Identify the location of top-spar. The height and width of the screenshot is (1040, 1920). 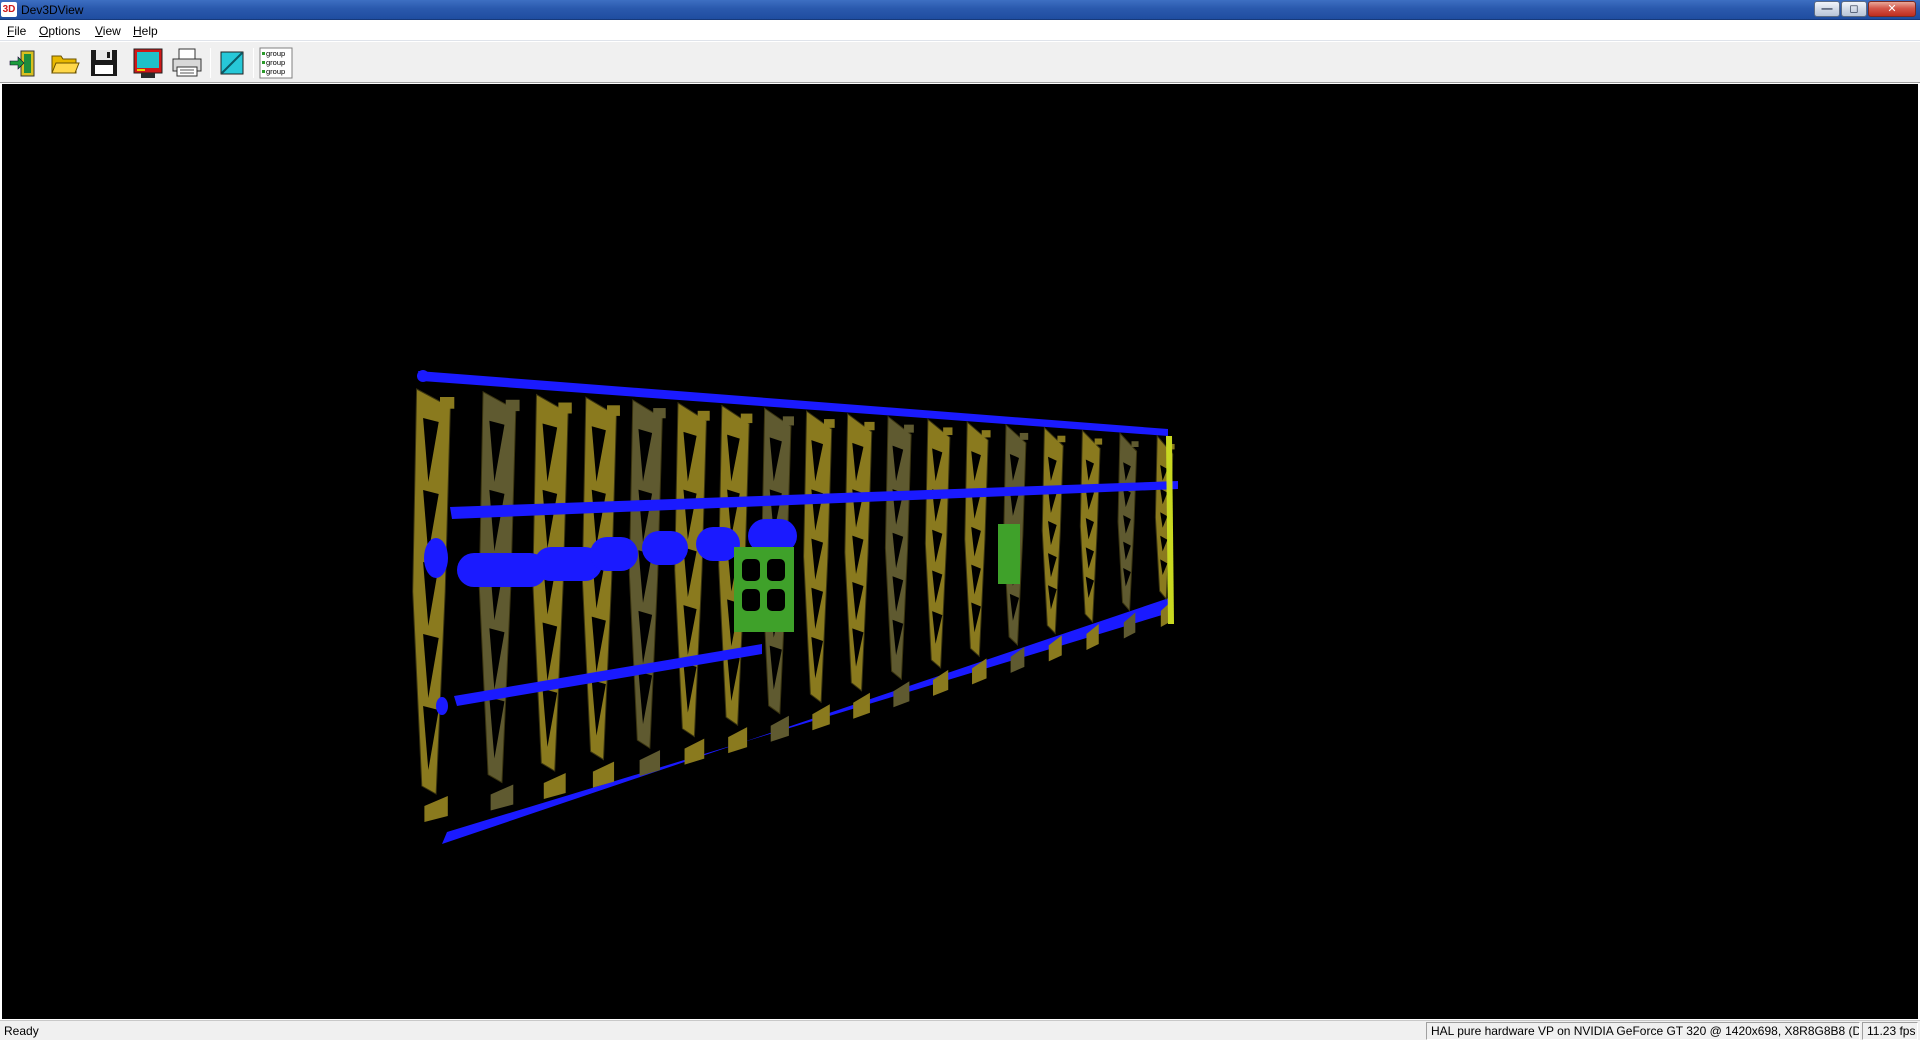
(793, 403).